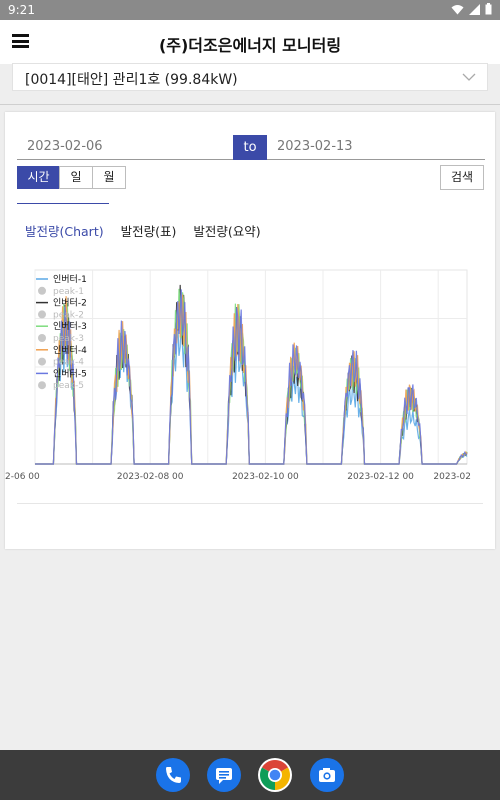 This screenshot has height=800, width=500. I want to click on legend-label: 인버터-2, so click(70, 303).